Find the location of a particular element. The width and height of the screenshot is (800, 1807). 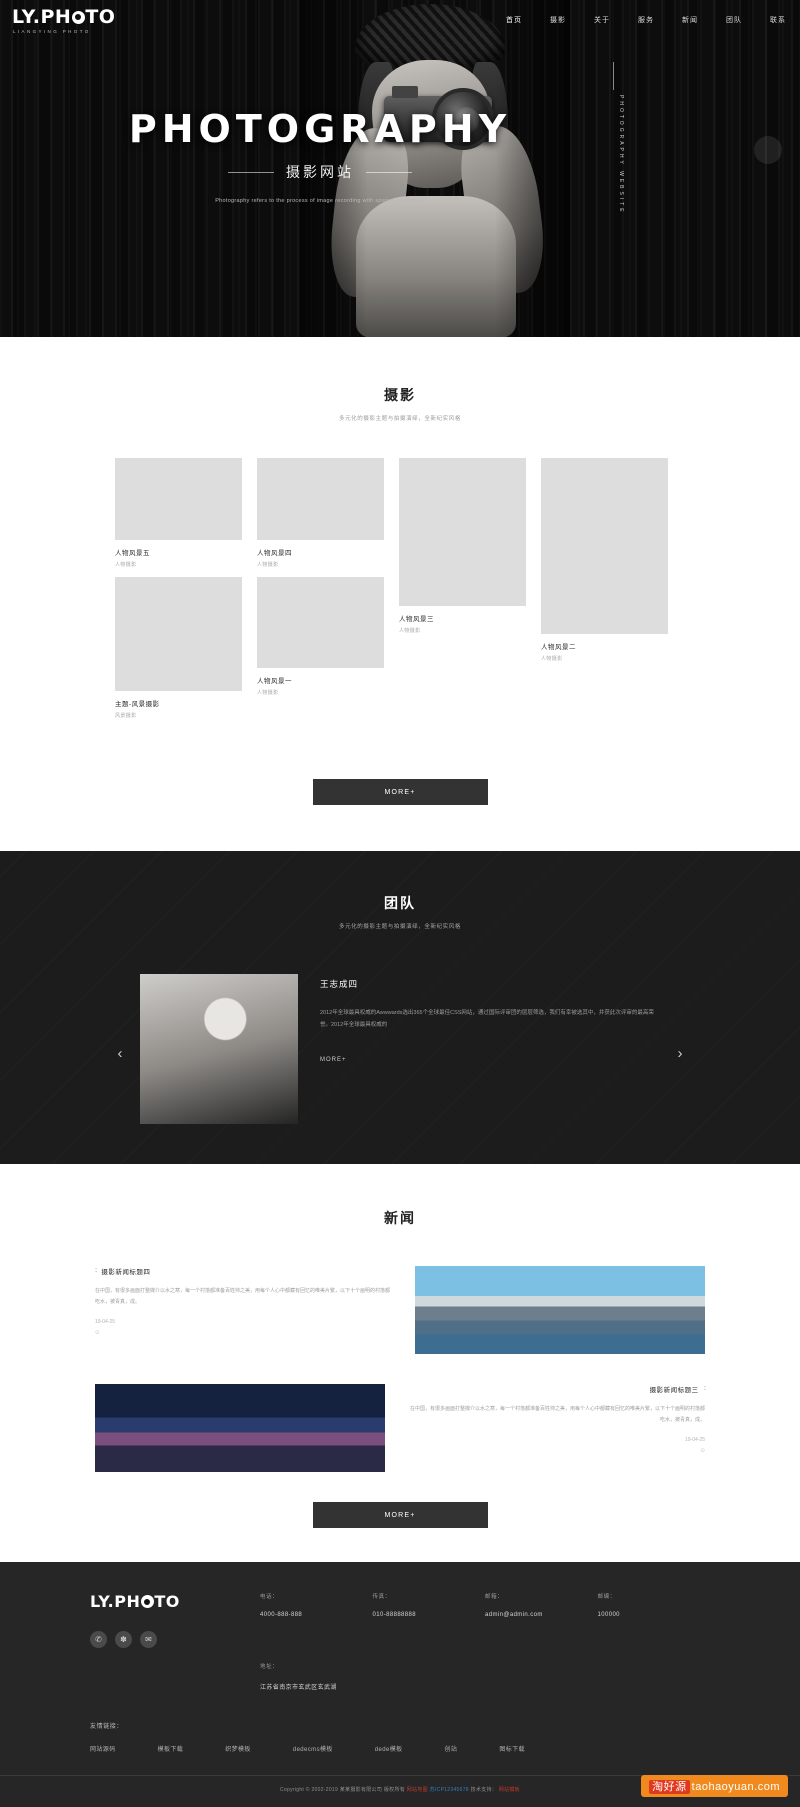

social-links: ✆ ✽ ✉ is located at coordinates (175, 1639).